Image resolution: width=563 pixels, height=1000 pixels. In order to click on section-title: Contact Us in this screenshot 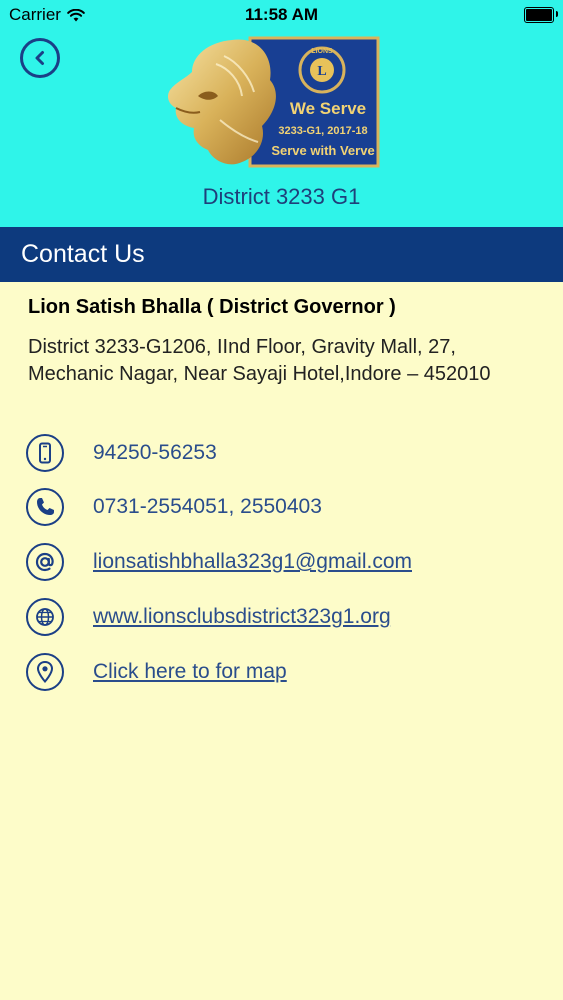, I will do `click(83, 254)`.